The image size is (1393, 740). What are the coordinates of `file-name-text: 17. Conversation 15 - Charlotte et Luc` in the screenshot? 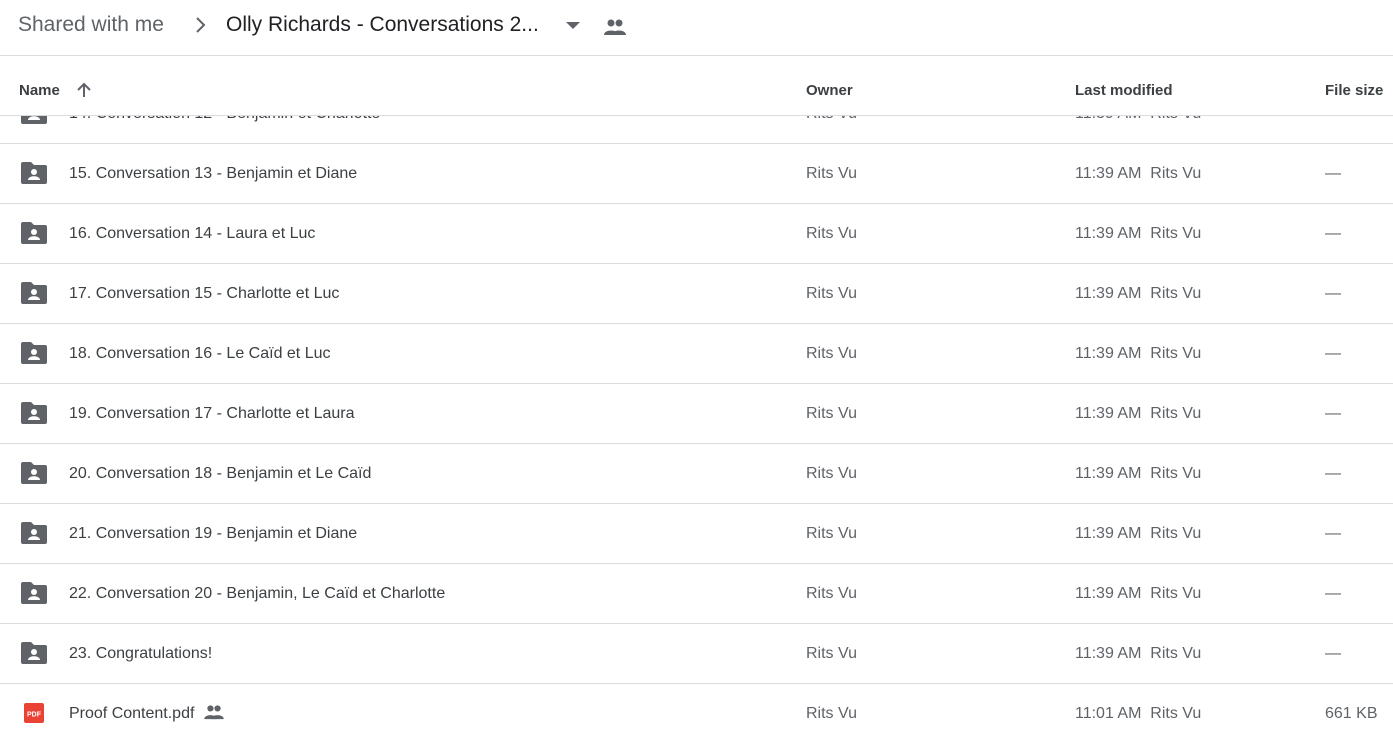 It's located at (204, 293).